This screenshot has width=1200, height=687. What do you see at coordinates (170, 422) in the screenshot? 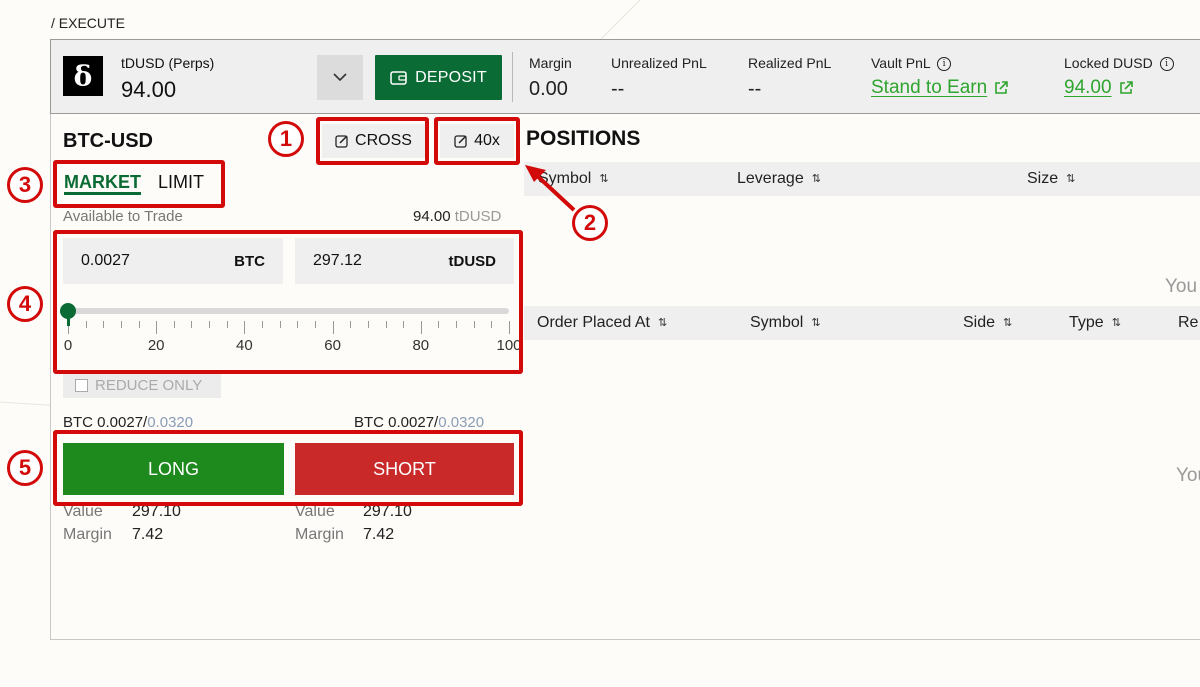
I see `long-qty-max: 0.0320` at bounding box center [170, 422].